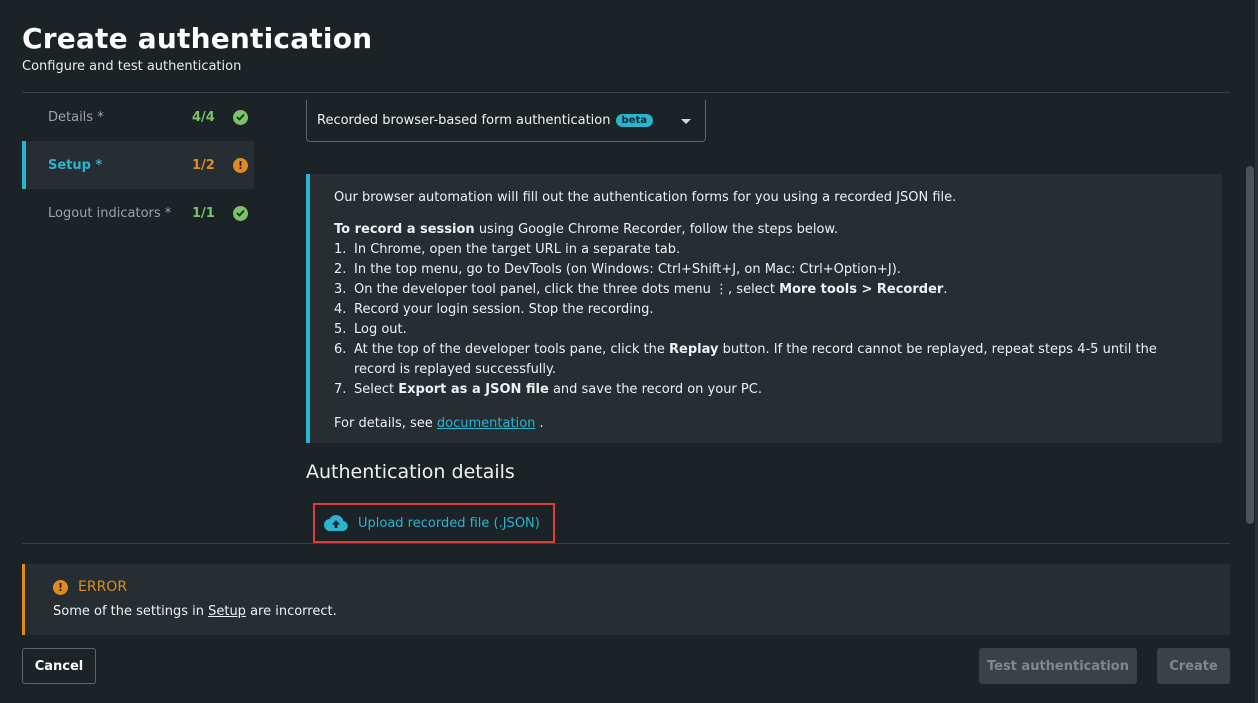 The width and height of the screenshot is (1258, 703). Describe the element at coordinates (340, 329) in the screenshot. I see `list-number: 5.` at that location.